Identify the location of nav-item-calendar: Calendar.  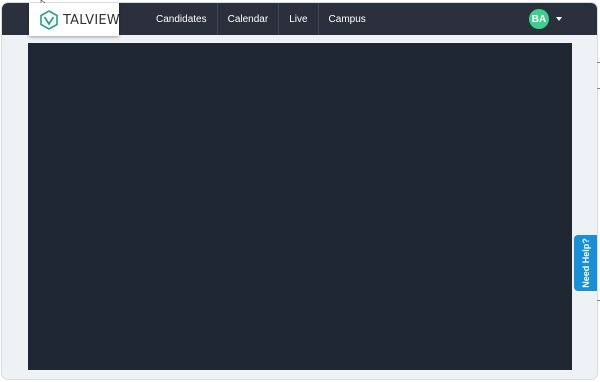
(249, 19).